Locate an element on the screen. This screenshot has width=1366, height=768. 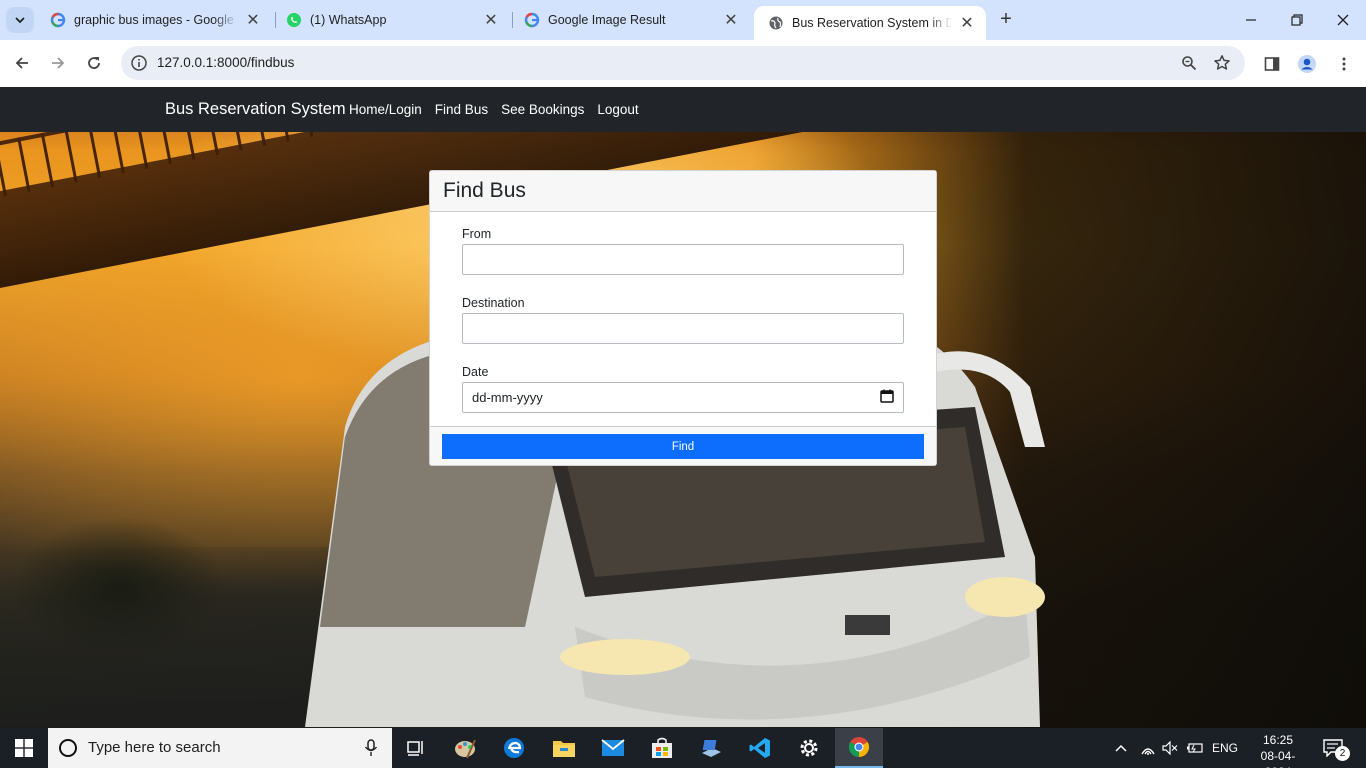
start-button is located at coordinates (24, 748).